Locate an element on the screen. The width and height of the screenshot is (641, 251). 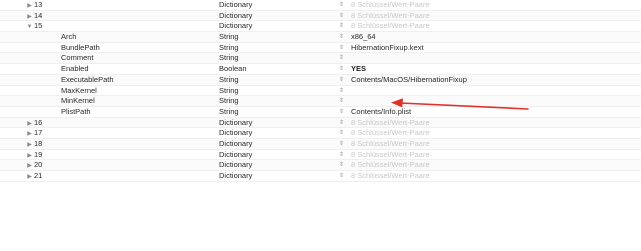
key-cell: Enabled is located at coordinates (75, 69).